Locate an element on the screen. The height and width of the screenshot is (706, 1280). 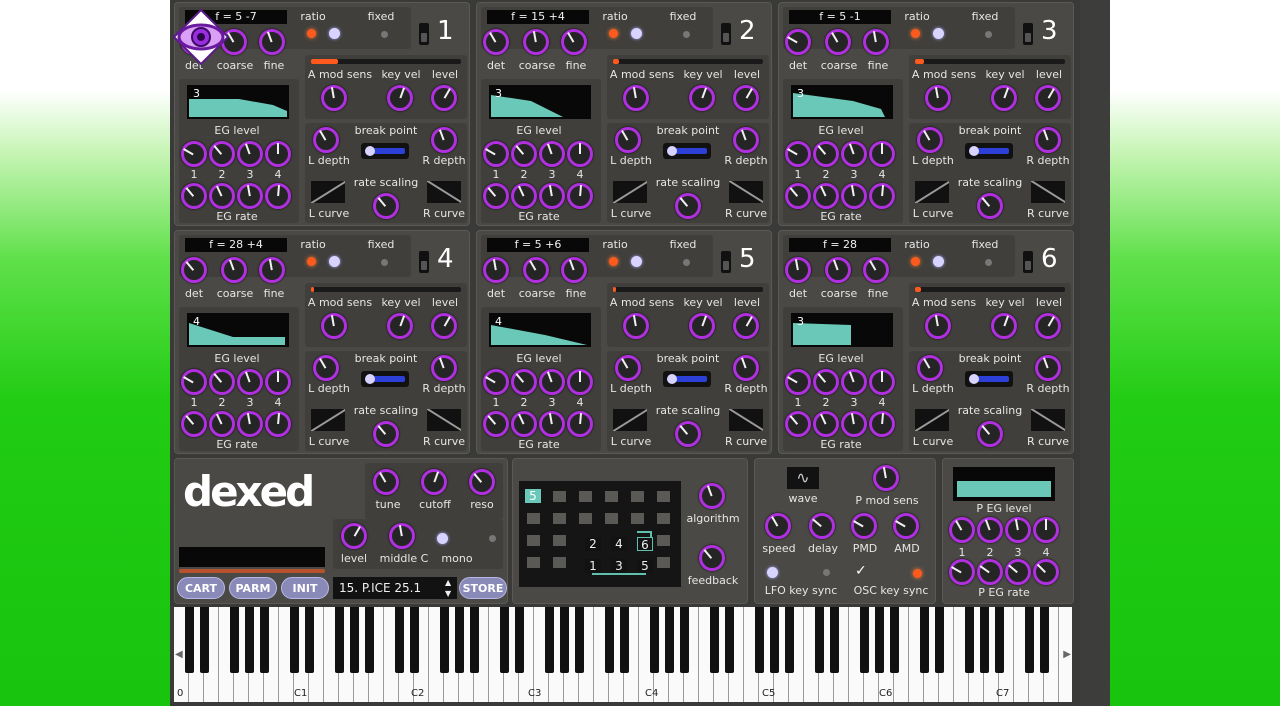
op2-coarse-knob is located at coordinates (536, 42).